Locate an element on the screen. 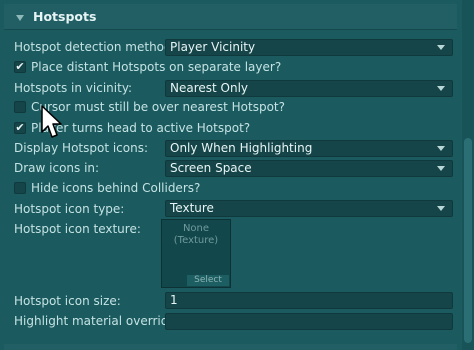 The image size is (474, 350). icon-type-label: Hotspot icon type: is located at coordinates (69, 209).